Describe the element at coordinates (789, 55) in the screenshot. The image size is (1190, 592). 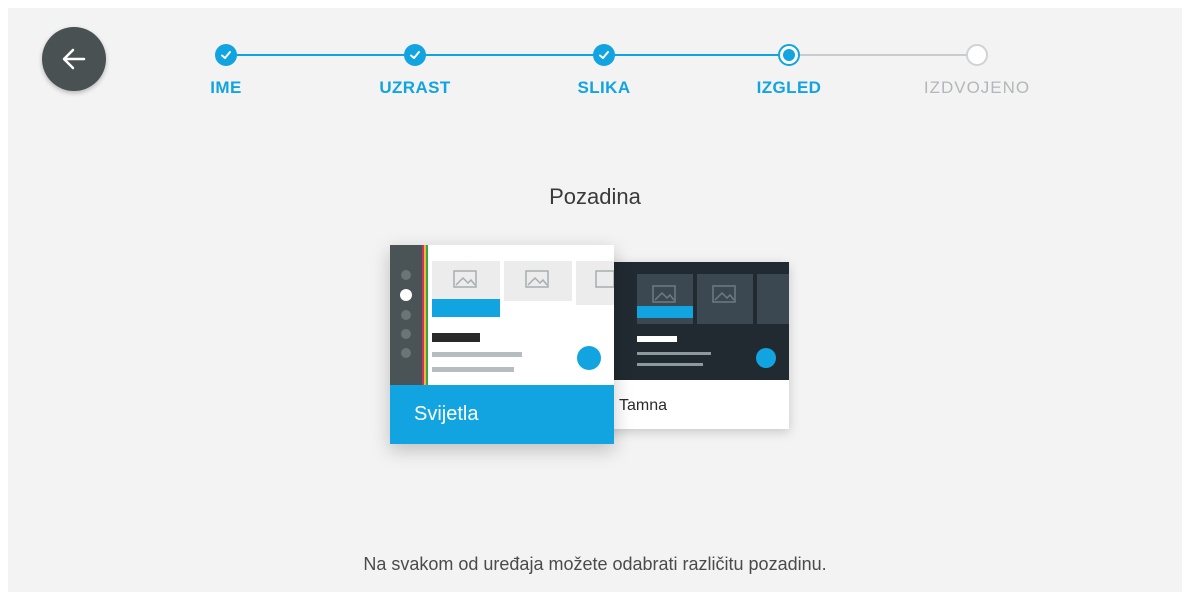
I see `step-izgled-indicator` at that location.